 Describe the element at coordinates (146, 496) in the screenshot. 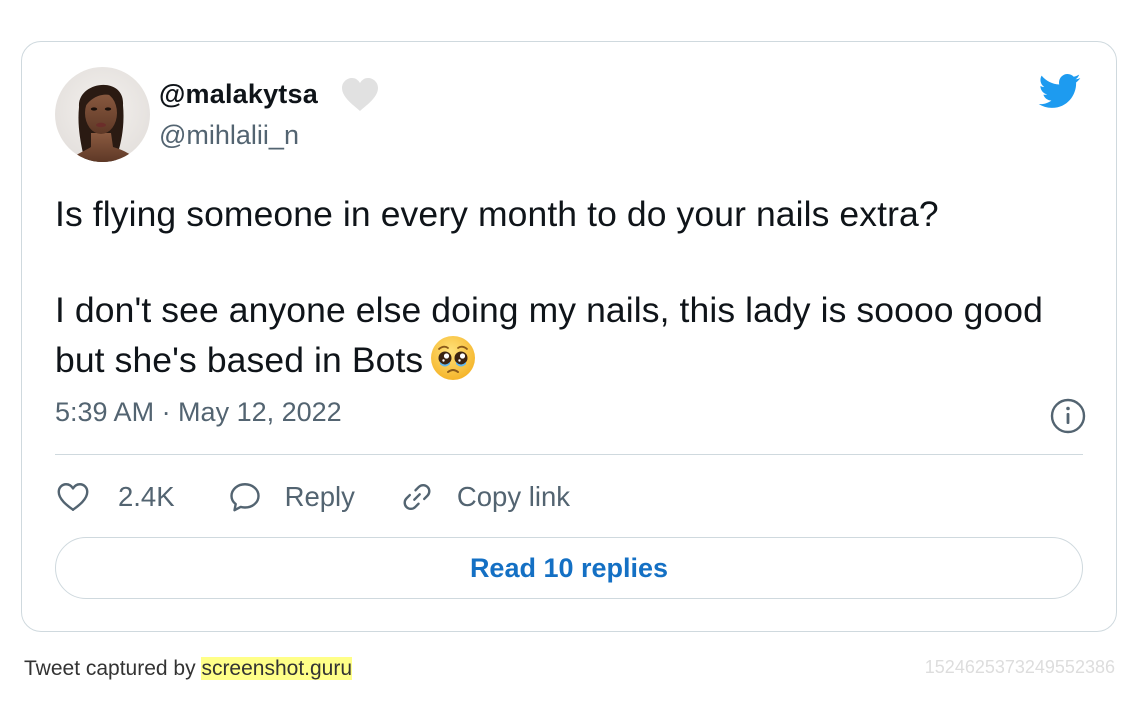

I see `like-count: 2.4K` at that location.